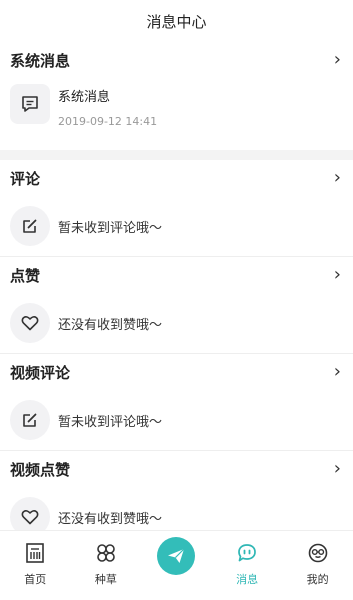 The width and height of the screenshot is (353, 600). What do you see at coordinates (176, 155) in the screenshot?
I see `section-divider` at bounding box center [176, 155].